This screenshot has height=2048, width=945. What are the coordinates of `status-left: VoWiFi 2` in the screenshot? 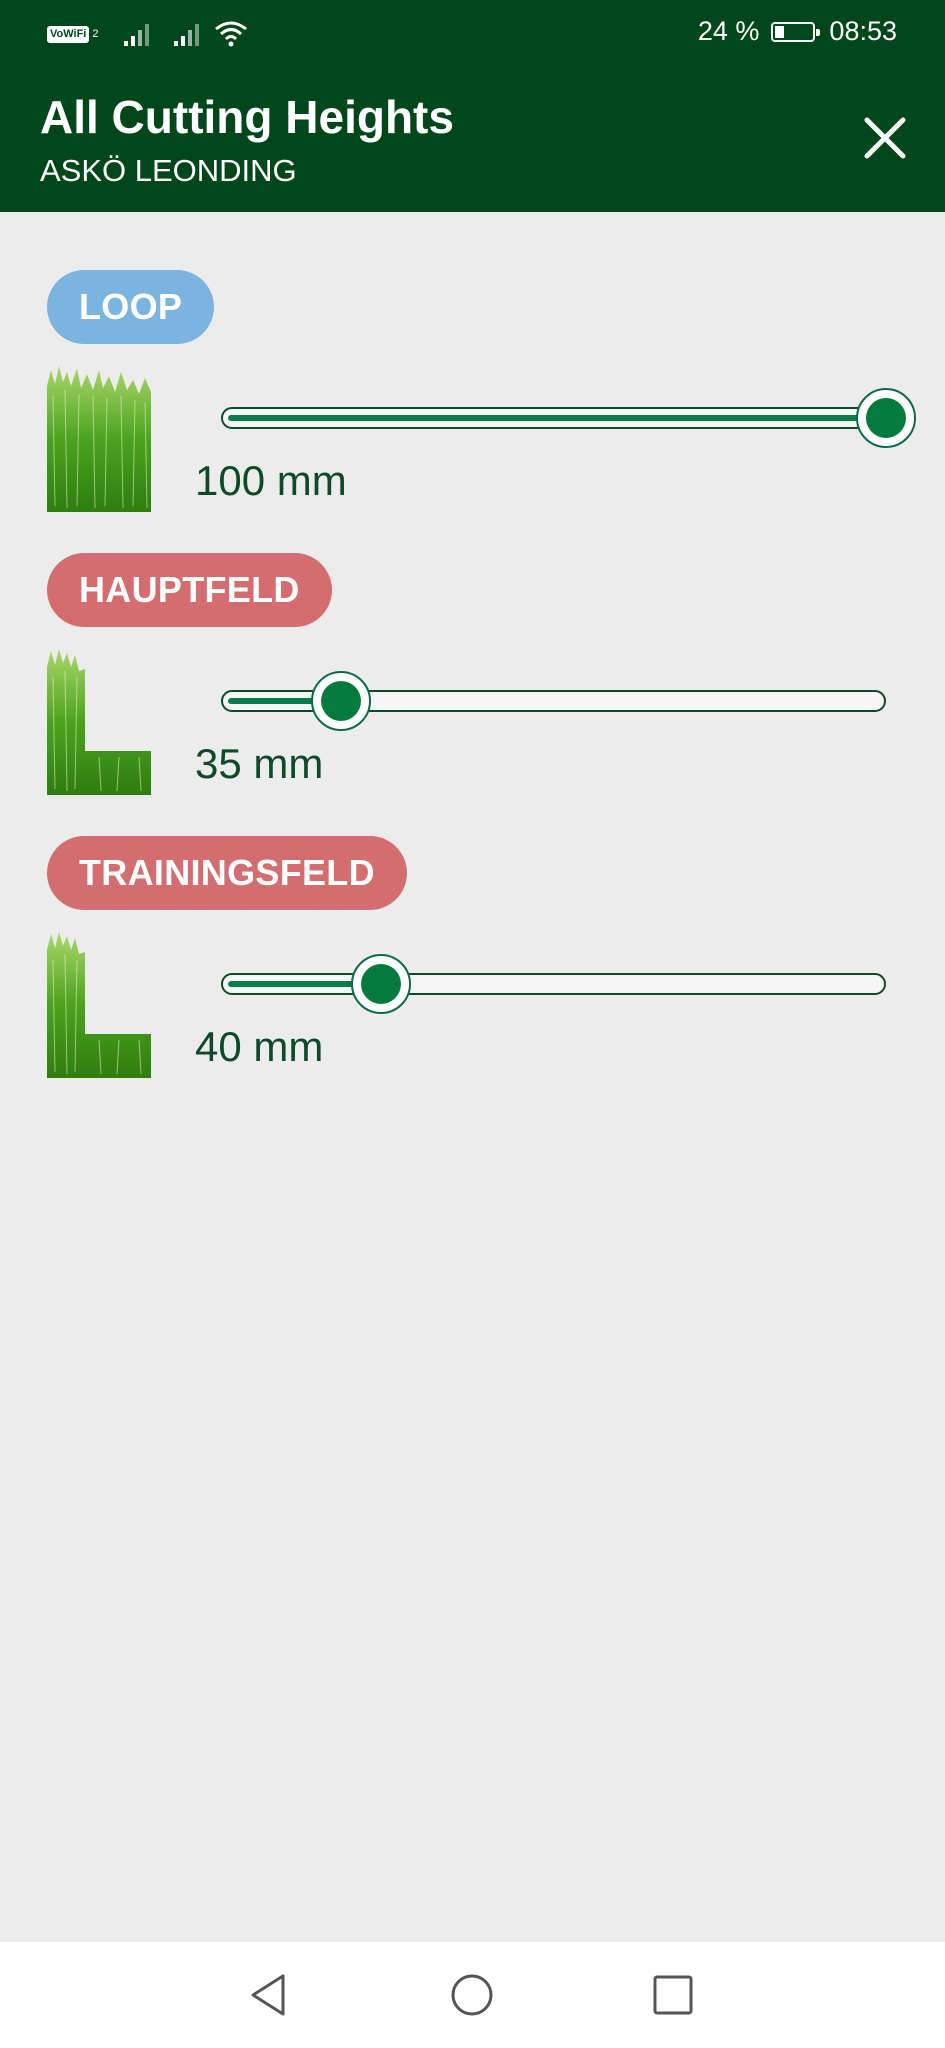 It's located at (147, 34).